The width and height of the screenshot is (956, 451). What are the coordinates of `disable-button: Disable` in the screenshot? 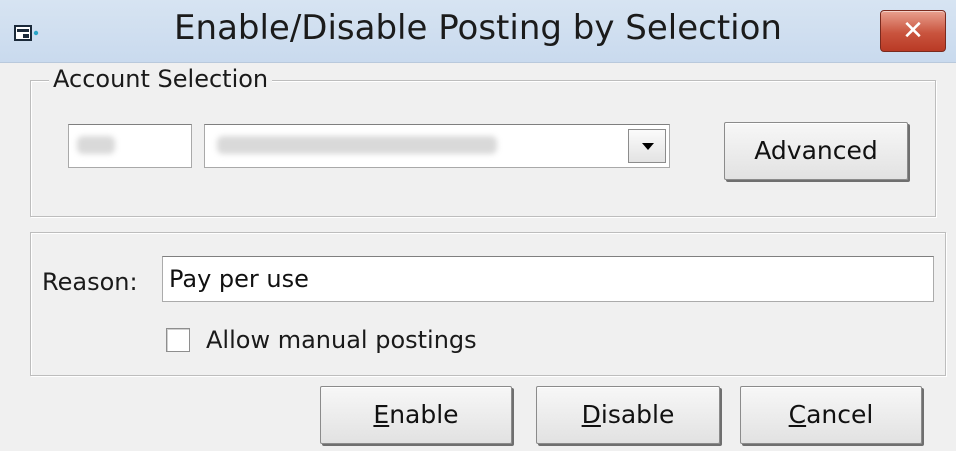 It's located at (628, 415).